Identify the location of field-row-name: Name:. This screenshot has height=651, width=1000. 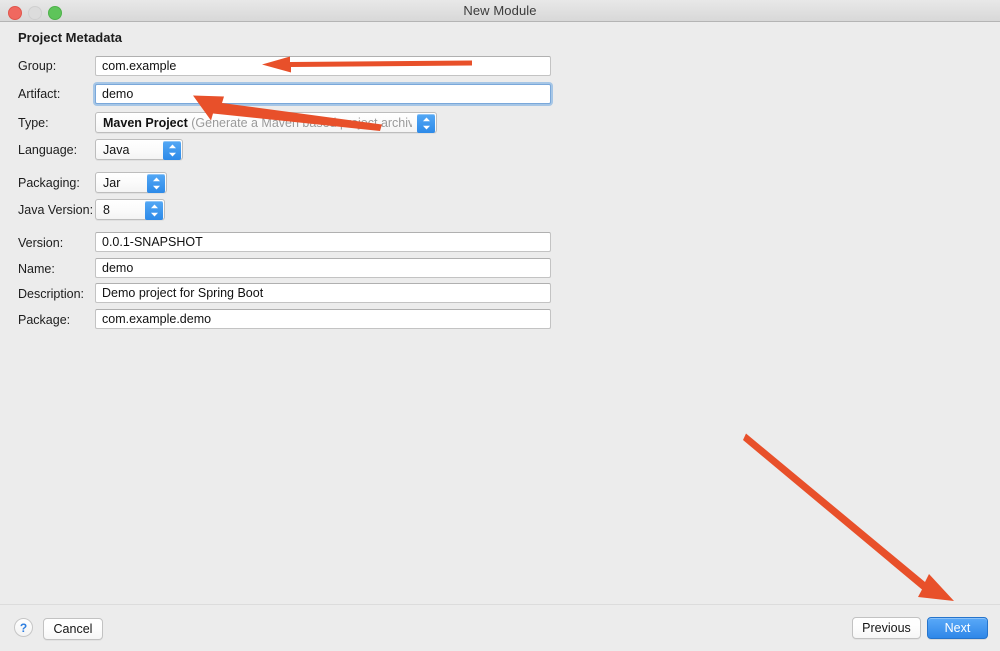
(500, 269).